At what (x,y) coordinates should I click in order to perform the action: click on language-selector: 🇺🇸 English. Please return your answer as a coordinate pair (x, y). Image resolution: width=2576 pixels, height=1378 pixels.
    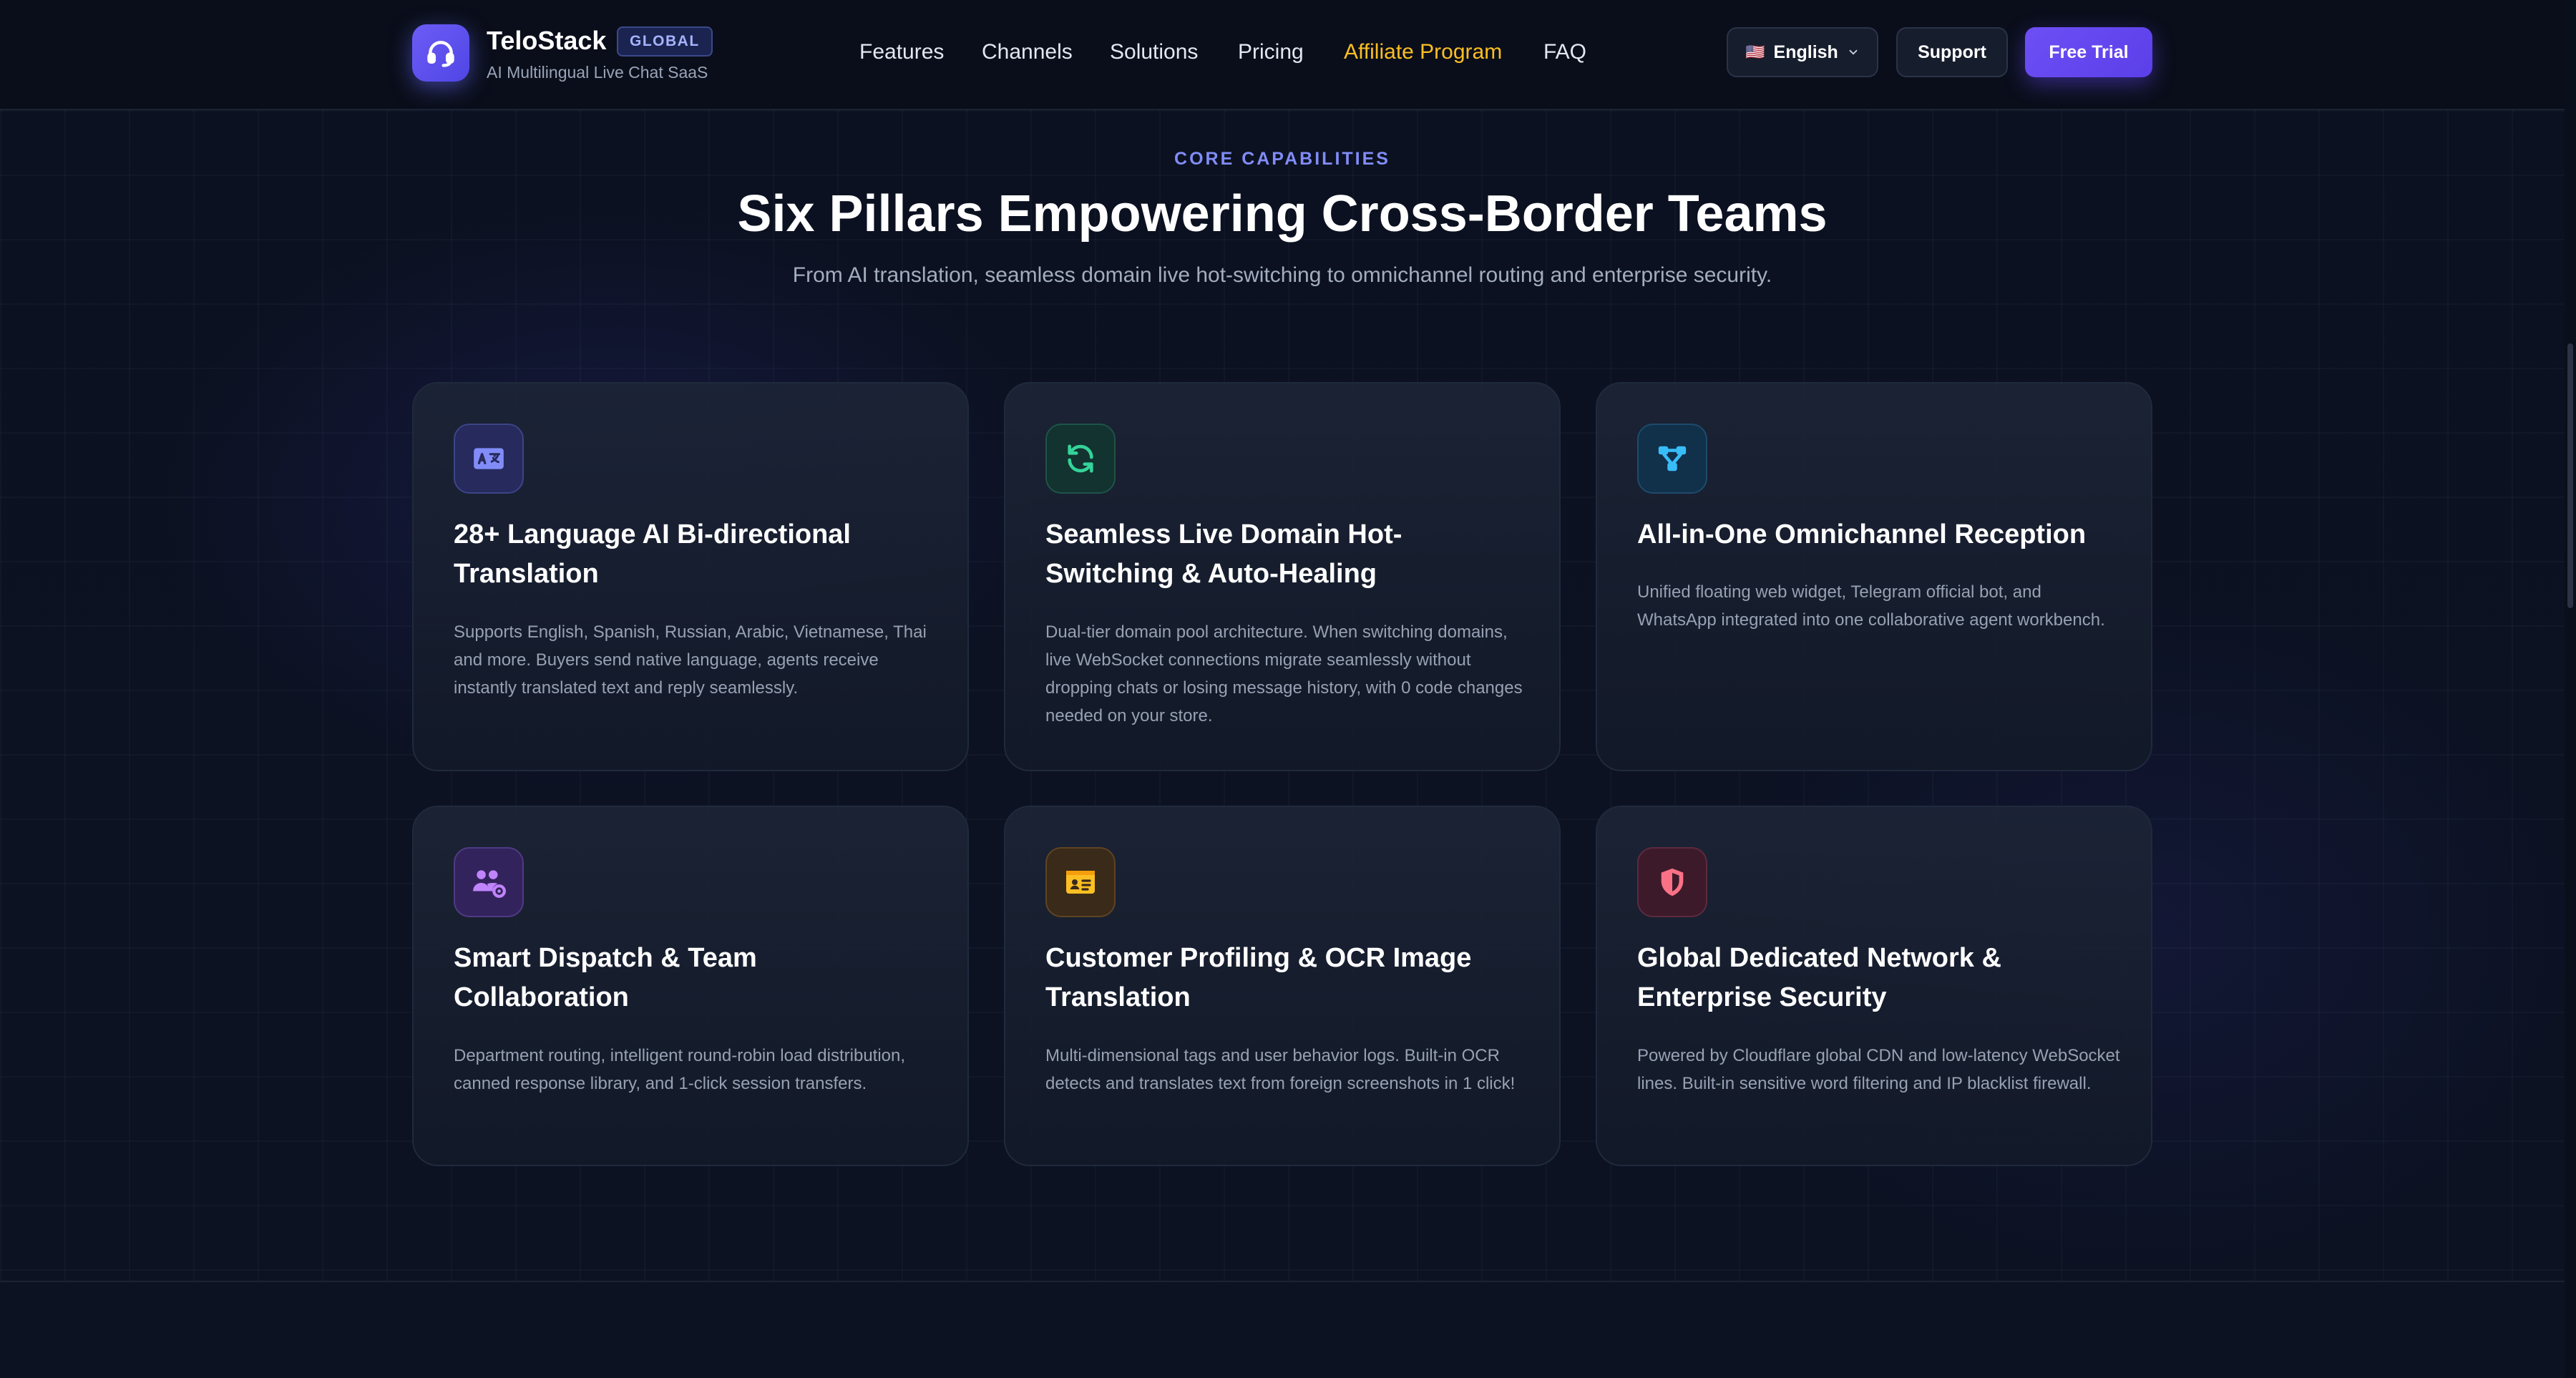
    Looking at the image, I should click on (1802, 52).